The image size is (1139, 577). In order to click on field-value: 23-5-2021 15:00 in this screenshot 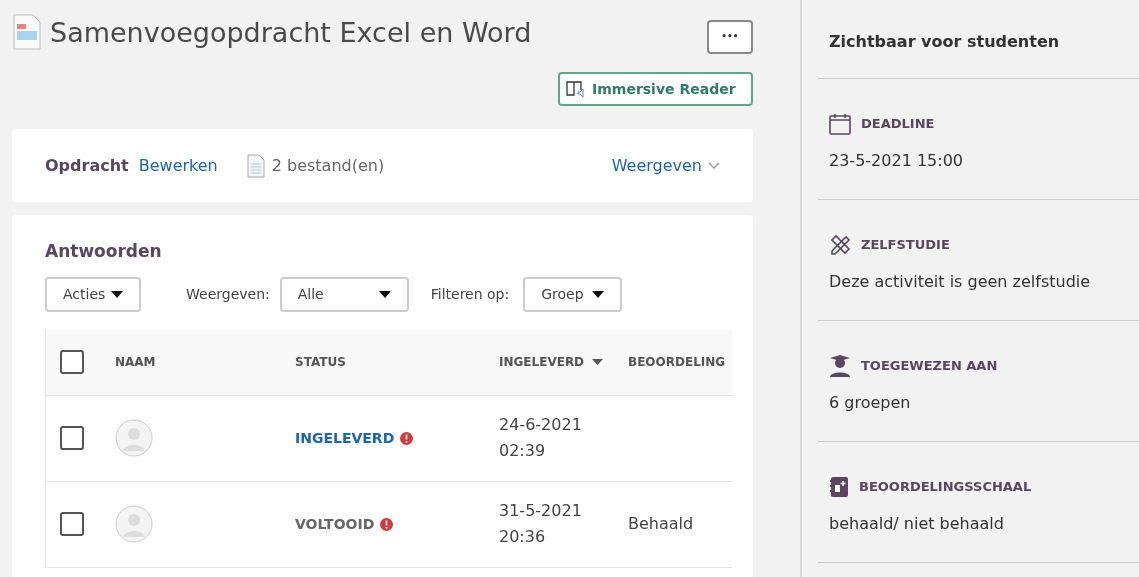, I will do `click(896, 161)`.